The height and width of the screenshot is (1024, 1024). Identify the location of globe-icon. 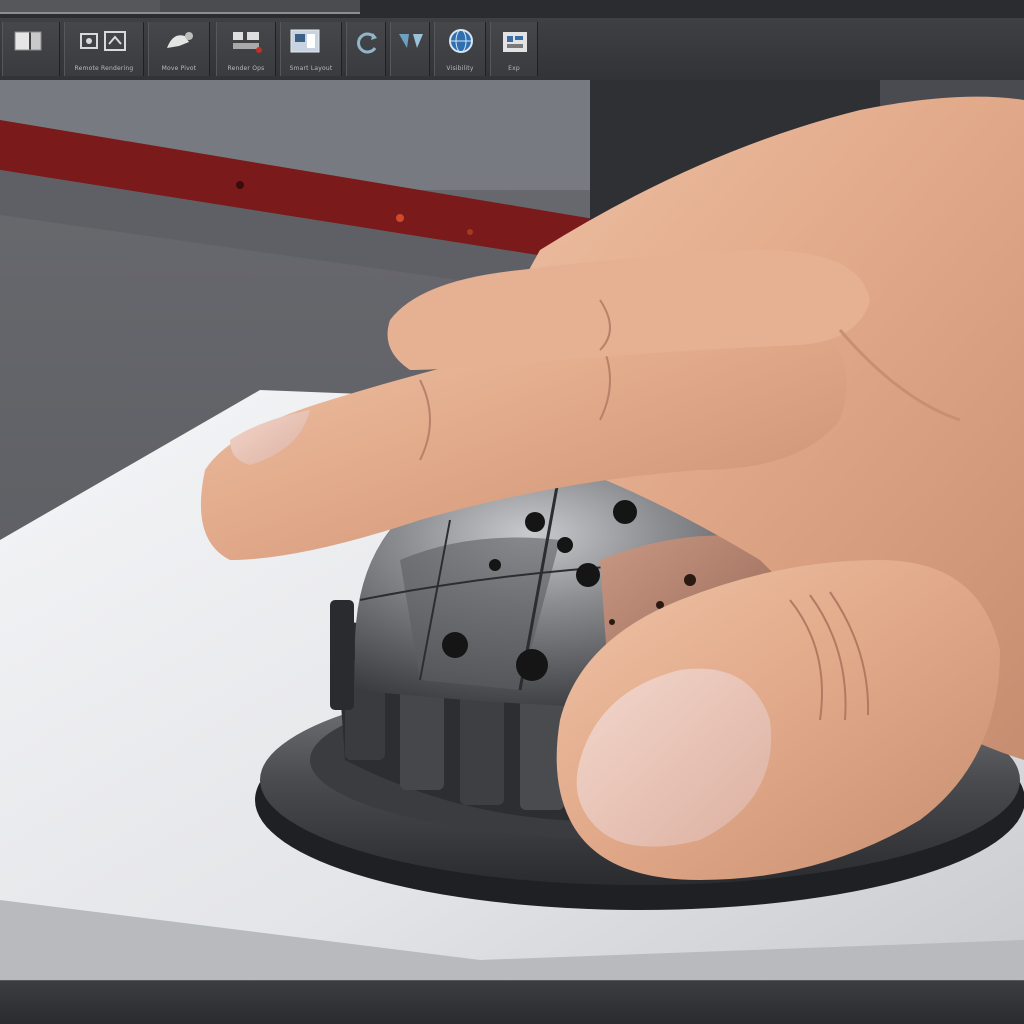
(461, 42).